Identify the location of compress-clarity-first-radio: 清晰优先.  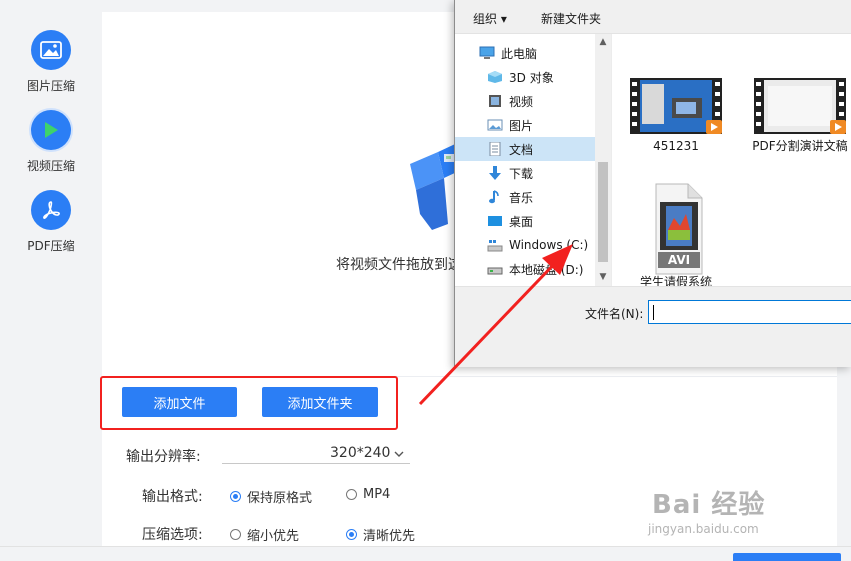
(380, 534).